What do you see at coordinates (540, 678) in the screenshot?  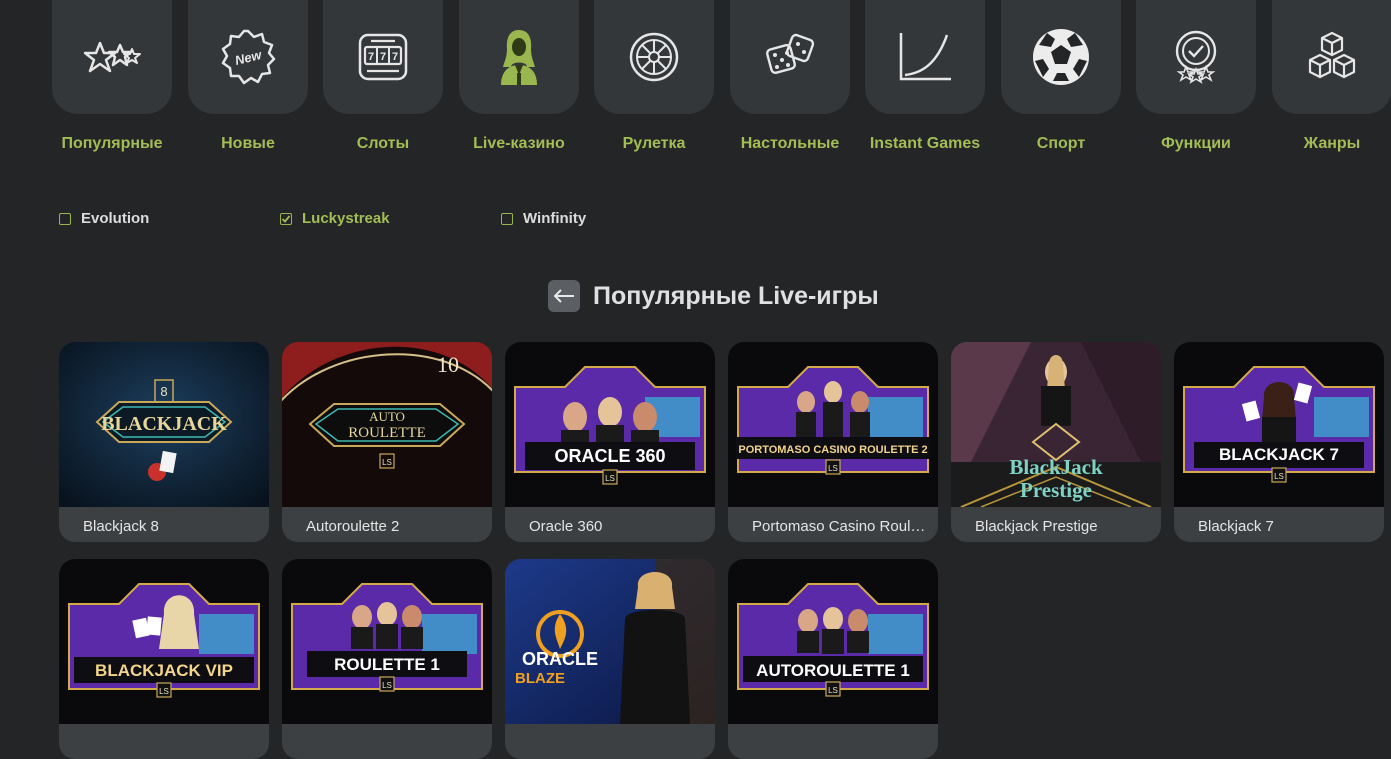 I see `svg-text: BLAZE` at bounding box center [540, 678].